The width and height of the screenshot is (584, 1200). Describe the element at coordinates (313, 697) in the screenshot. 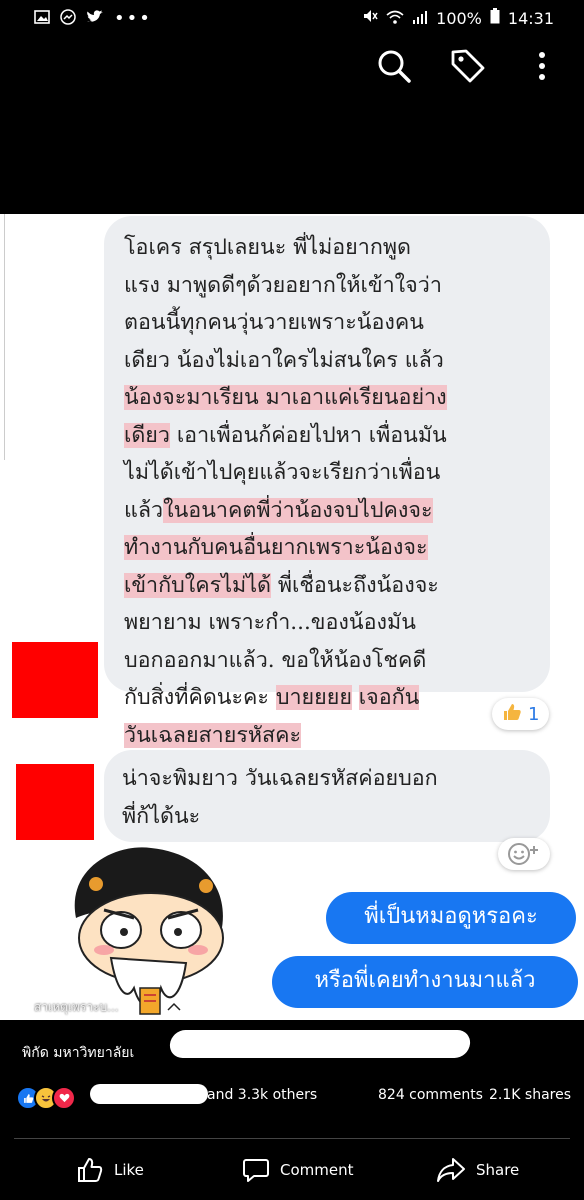

I see `highlighted-text: บายยยย` at that location.